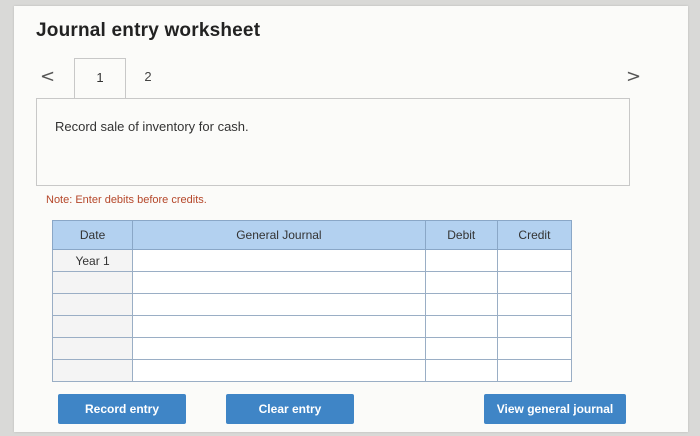 This screenshot has height=436, width=700. What do you see at coordinates (534, 235) in the screenshot?
I see `column-header-credit: Credit` at bounding box center [534, 235].